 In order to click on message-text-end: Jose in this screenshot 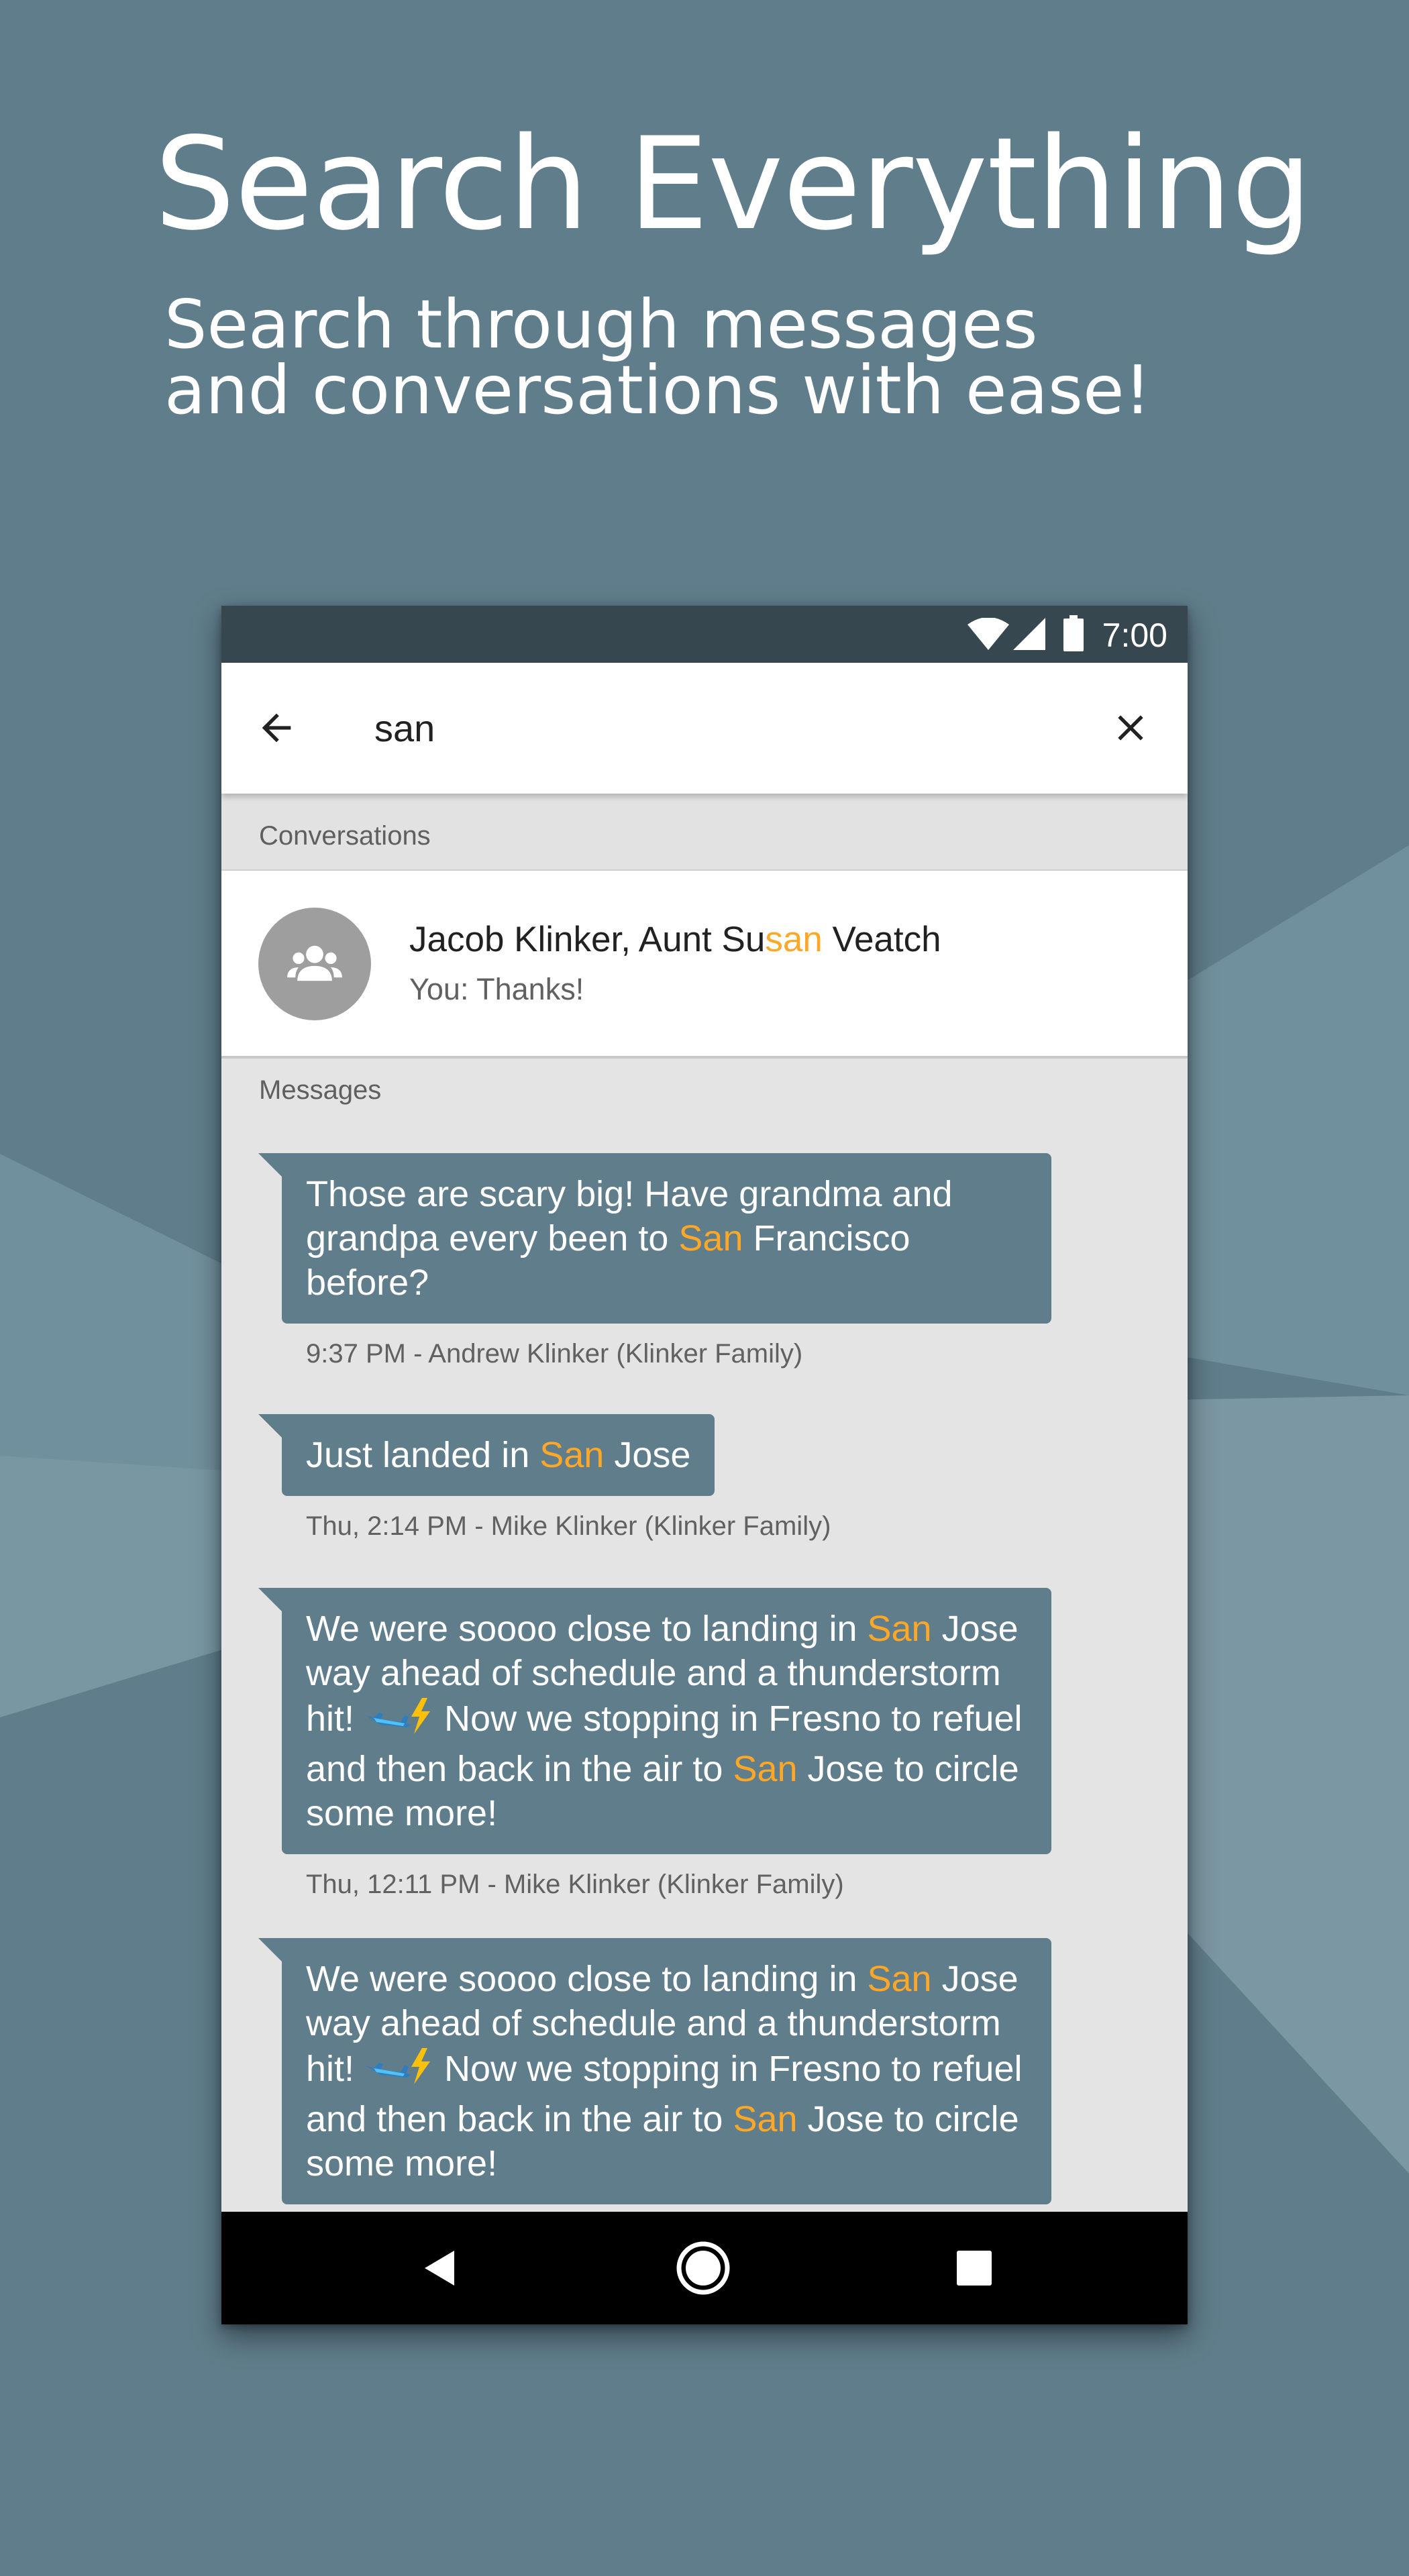, I will do `click(647, 1455)`.